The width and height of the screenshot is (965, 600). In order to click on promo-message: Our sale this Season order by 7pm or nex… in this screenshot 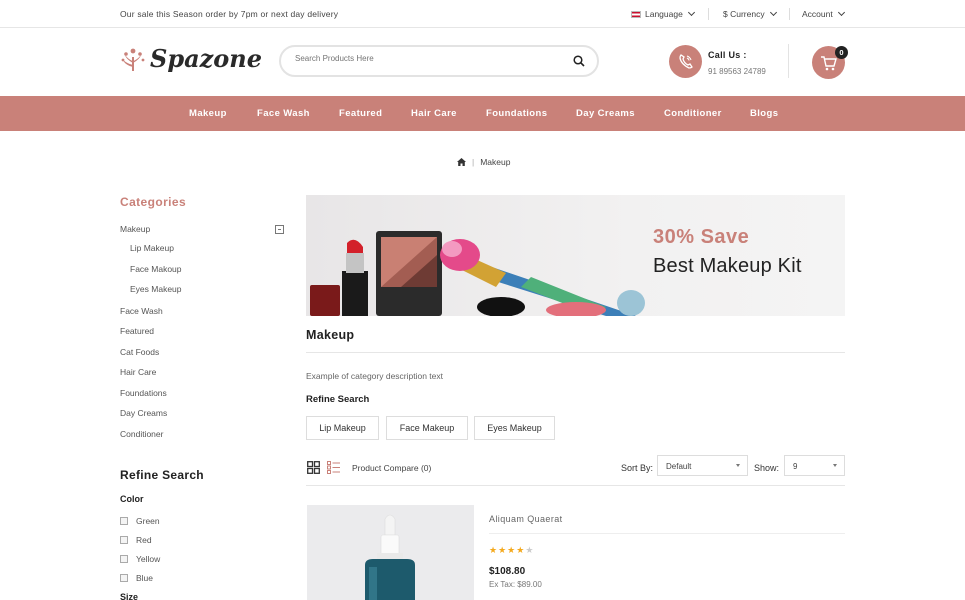, I will do `click(229, 14)`.